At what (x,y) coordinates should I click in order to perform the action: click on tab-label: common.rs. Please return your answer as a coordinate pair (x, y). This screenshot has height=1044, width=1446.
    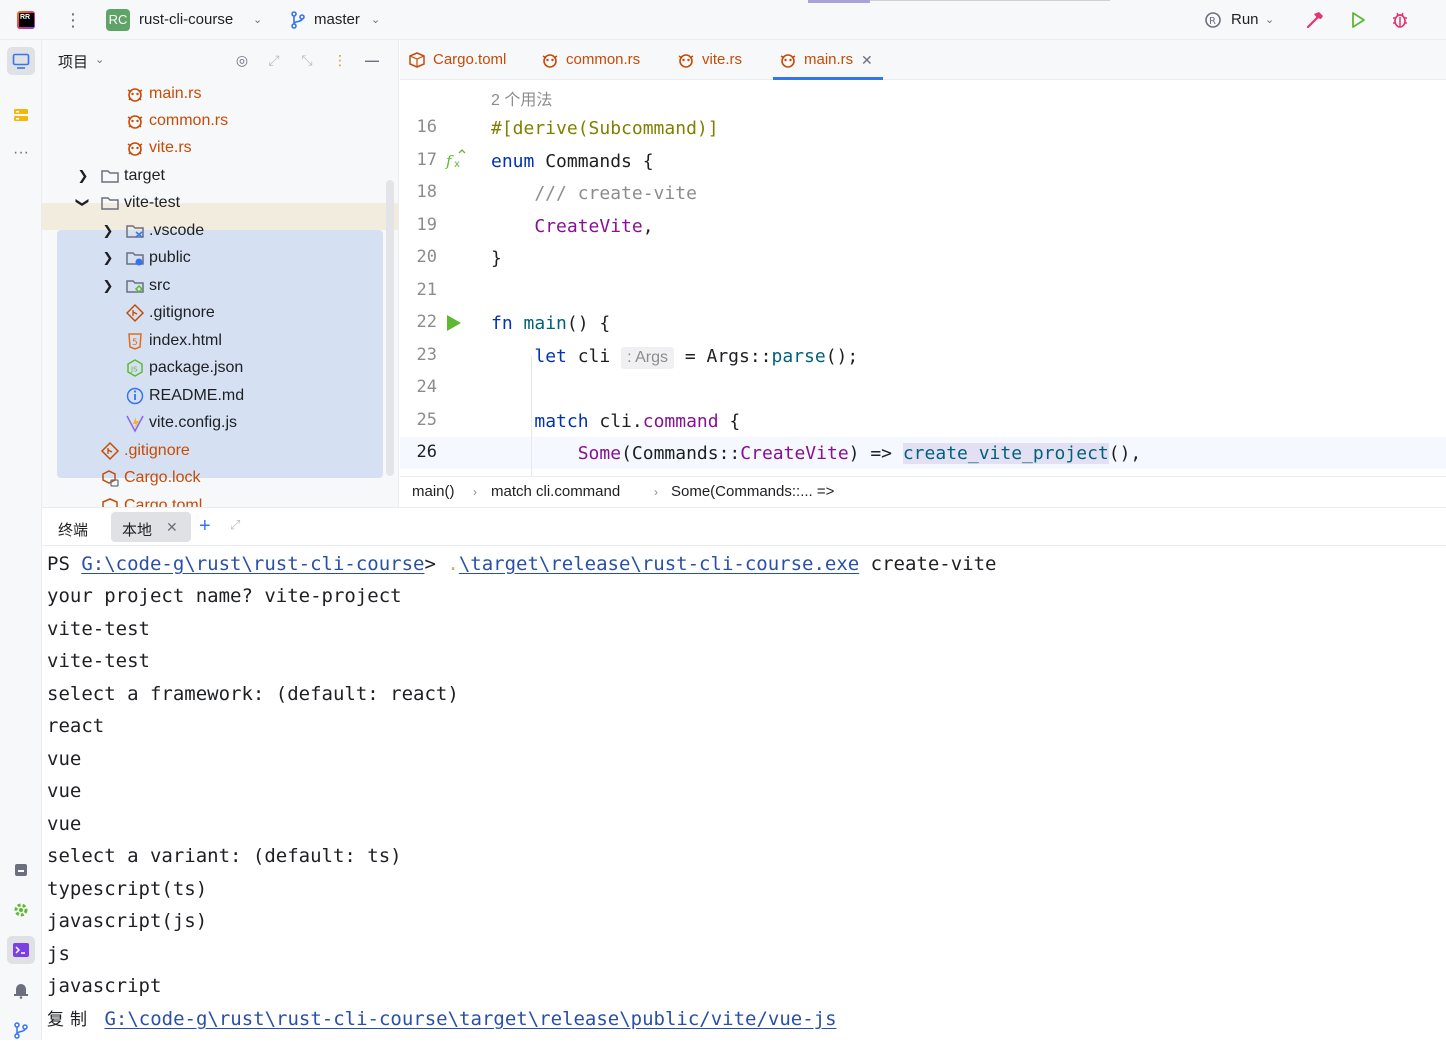
    Looking at the image, I should click on (603, 59).